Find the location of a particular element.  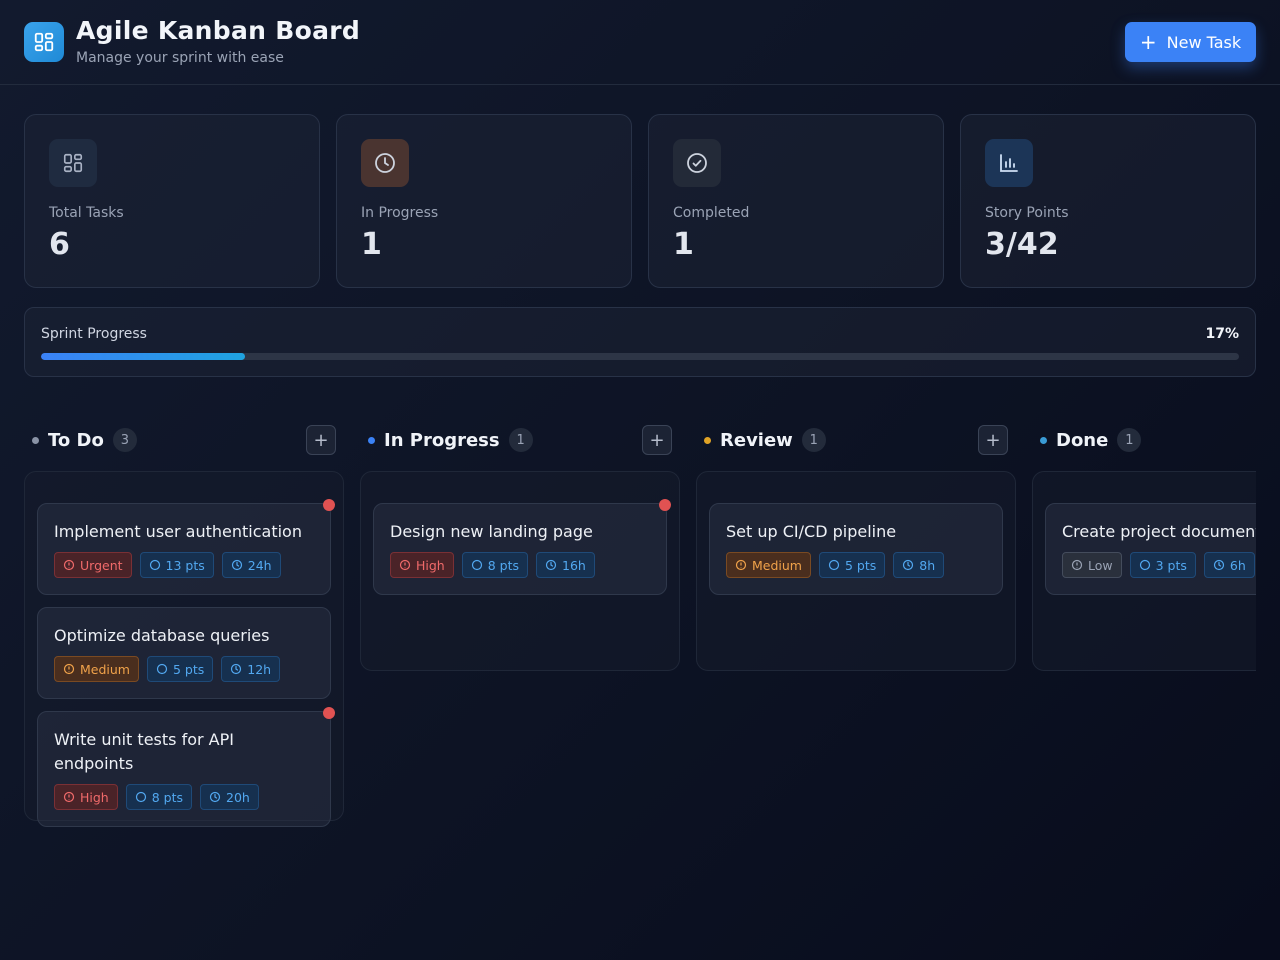

column-in-progress: Design new landing page High 8 pts 16h is located at coordinates (520, 571).